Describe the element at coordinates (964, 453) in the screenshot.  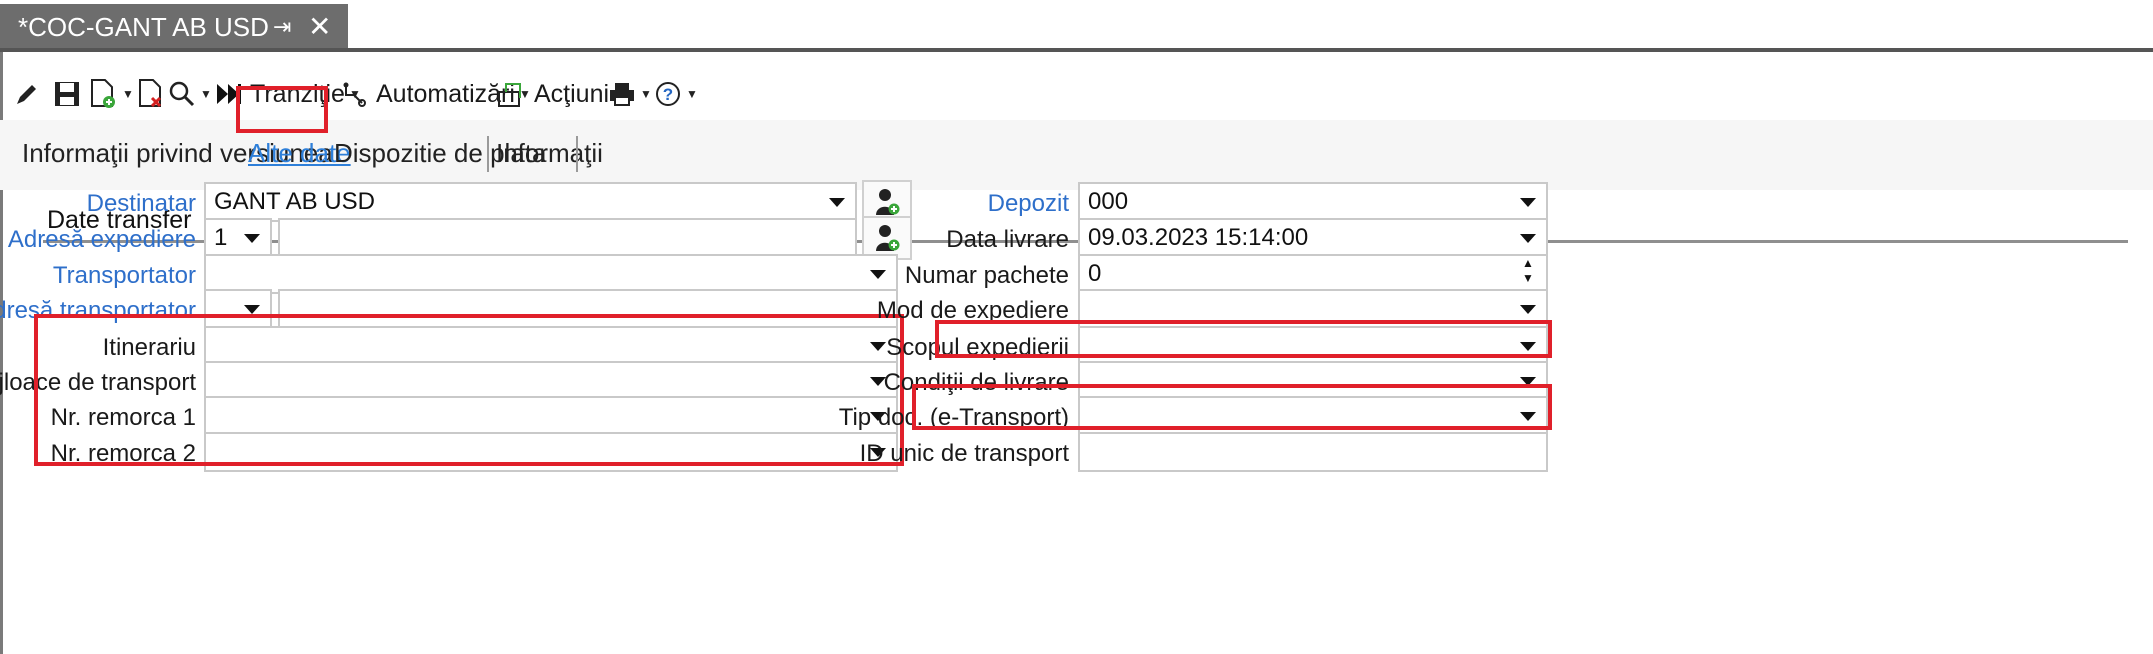
I see `id-unic-label: ID unic de transport` at that location.